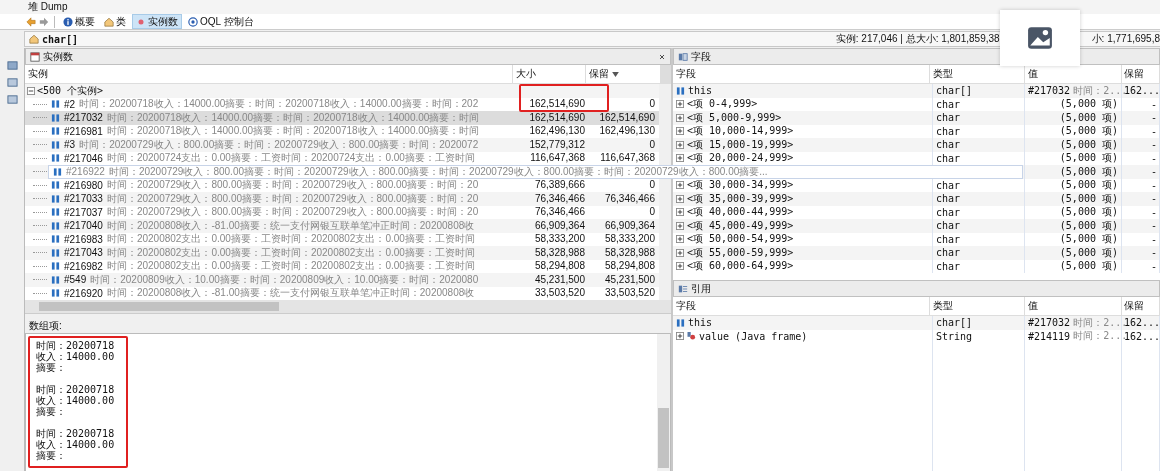  I want to click on table-row: #3 时间：20200729收入：800.00摘要：时间：20200729收入：800.00摘要：时间：2020072 152,779,312 0, so click(342, 145).